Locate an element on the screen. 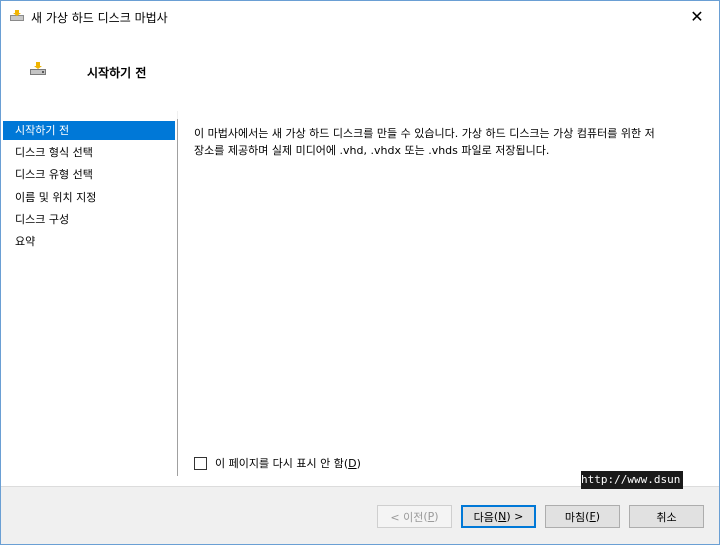 The width and height of the screenshot is (720, 545). sidebar-item-choose-format: 디스크 형식 선택 is located at coordinates (89, 152).